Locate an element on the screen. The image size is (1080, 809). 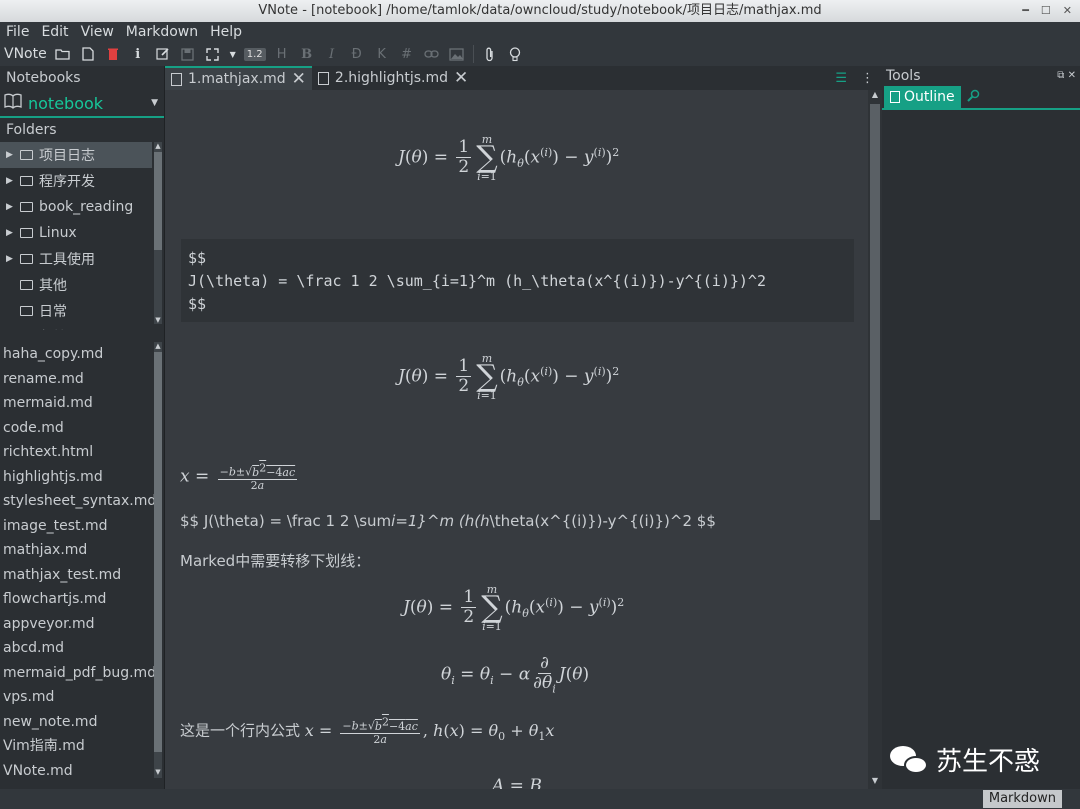
code-line: $$ is located at coordinates (197, 258).